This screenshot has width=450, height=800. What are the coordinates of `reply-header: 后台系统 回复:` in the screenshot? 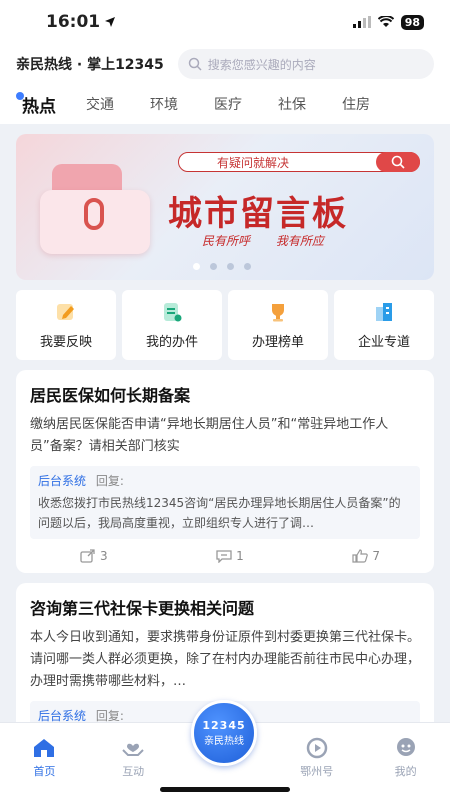 It's located at (225, 480).